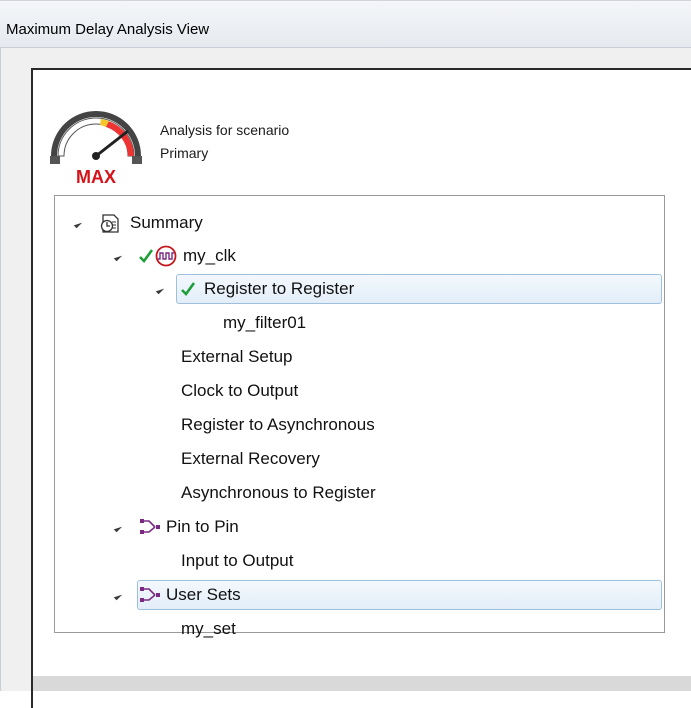 Image resolution: width=691 pixels, height=708 pixels. Describe the element at coordinates (109, 223) in the screenshot. I see `summary-icon` at that location.